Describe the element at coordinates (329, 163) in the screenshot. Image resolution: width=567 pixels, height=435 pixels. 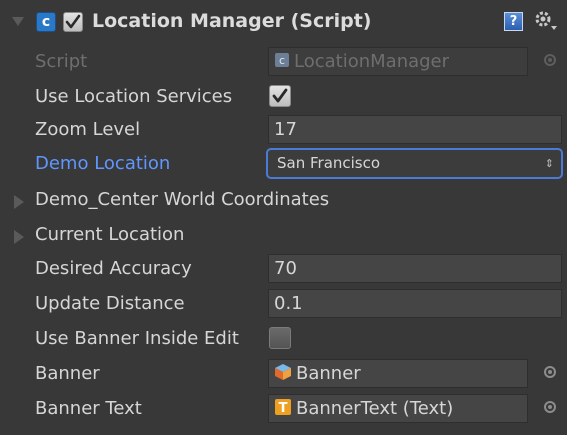
I see `demo-location-value: San Francisco` at that location.